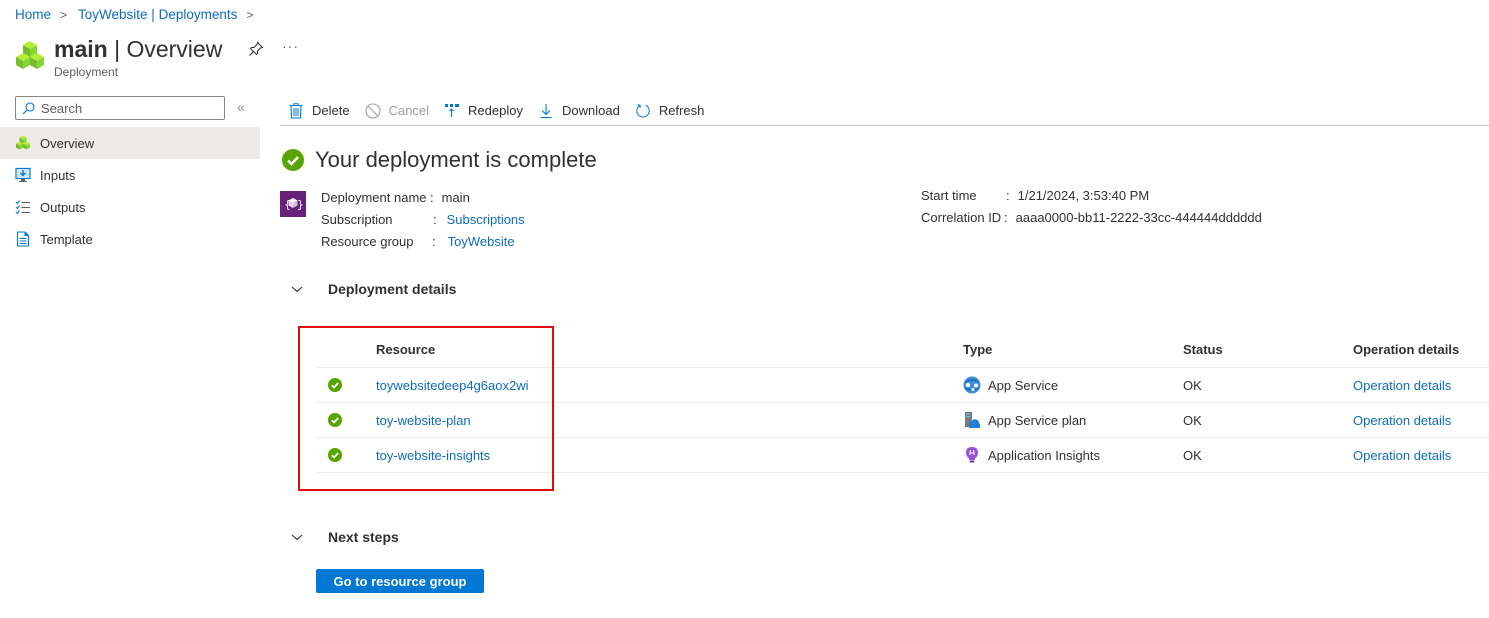 Image resolution: width=1489 pixels, height=618 pixels. What do you see at coordinates (1421, 349) in the screenshot?
I see `column-header-operation-details: Operation details` at bounding box center [1421, 349].